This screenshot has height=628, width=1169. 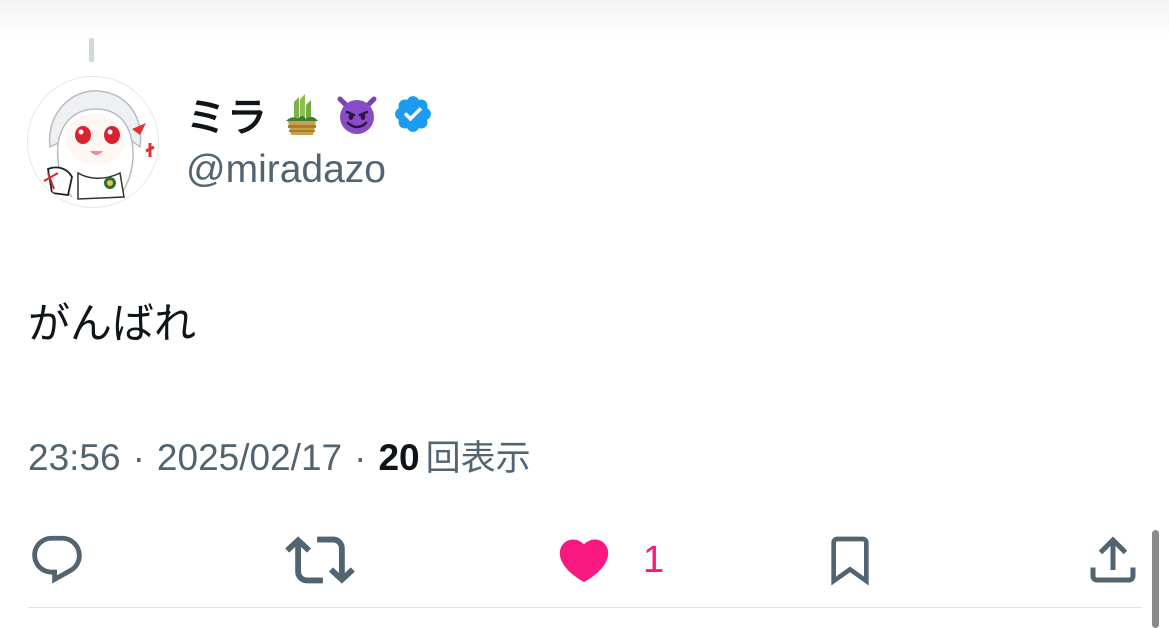 What do you see at coordinates (286, 170) in the screenshot?
I see `author-handle: @miradazo` at bounding box center [286, 170].